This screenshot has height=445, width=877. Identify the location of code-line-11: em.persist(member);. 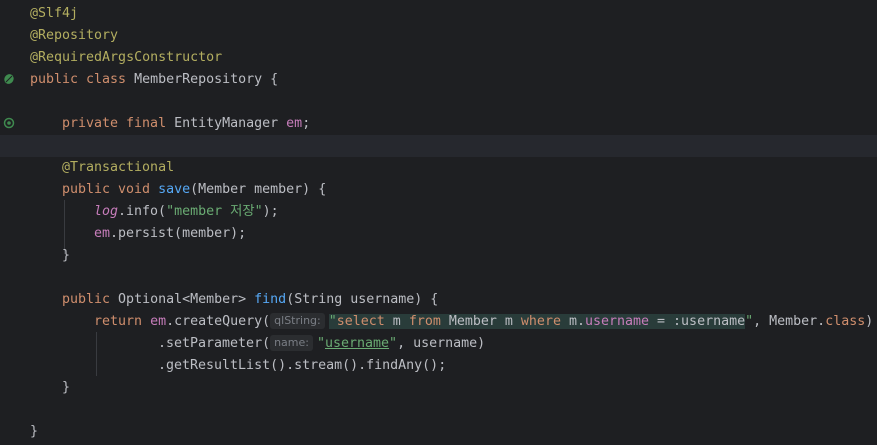
(170, 233).